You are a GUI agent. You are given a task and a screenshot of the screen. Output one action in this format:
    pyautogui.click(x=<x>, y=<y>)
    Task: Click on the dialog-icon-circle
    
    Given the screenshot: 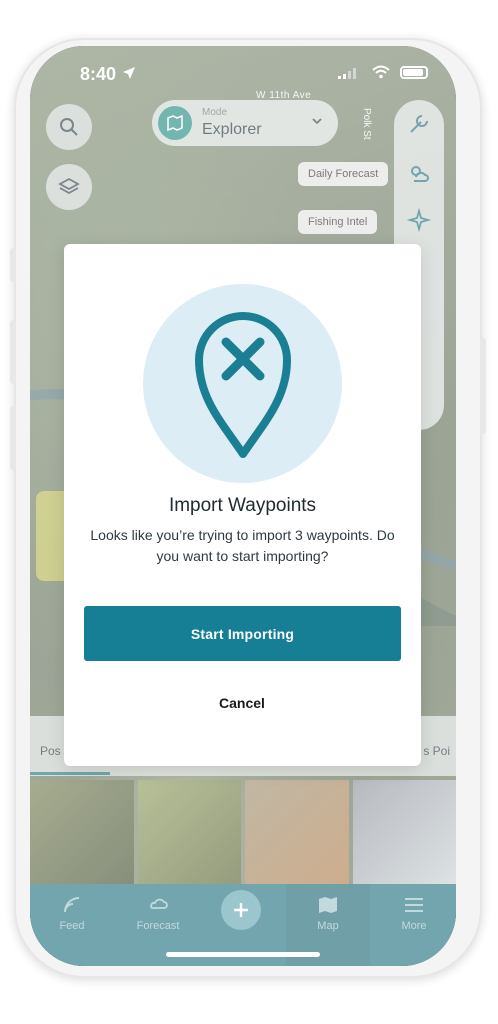 What is the action you would take?
    pyautogui.click(x=242, y=383)
    